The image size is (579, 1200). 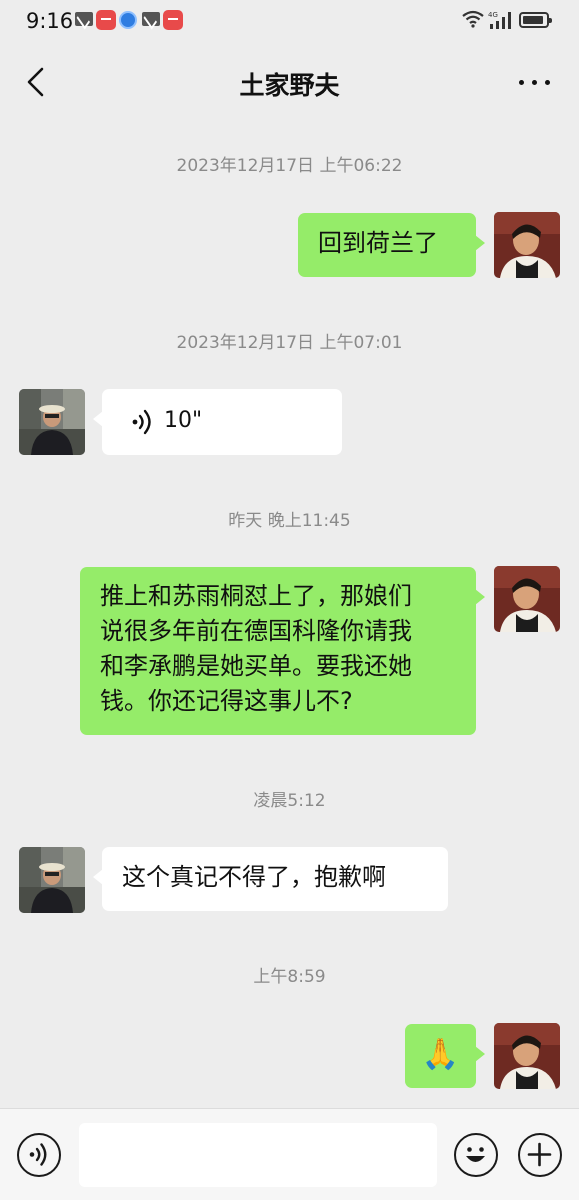 I want to click on my-message-bubble: 回到荷兰了, so click(x=391, y=245).